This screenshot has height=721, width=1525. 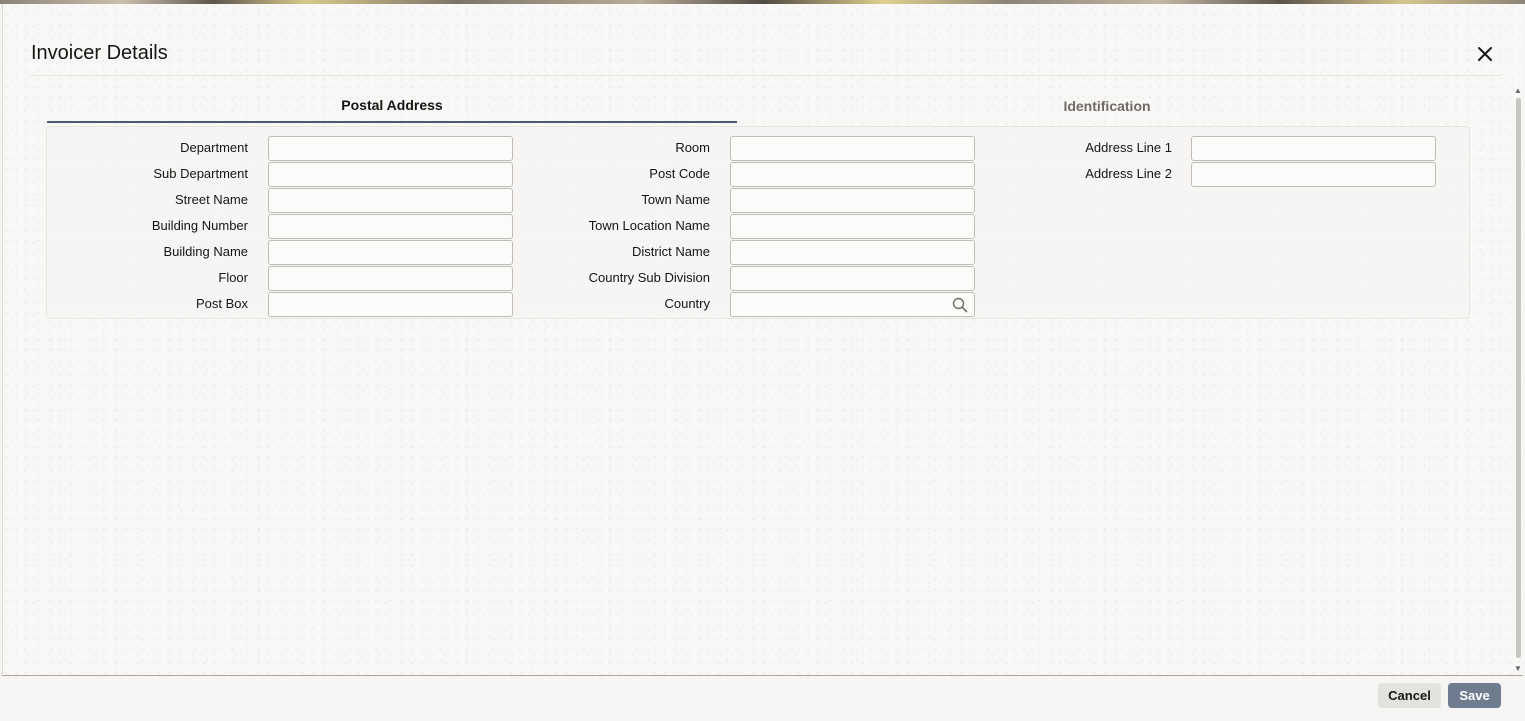 I want to click on scroll-up-arrow-icon: ▲, so click(x=1518, y=90).